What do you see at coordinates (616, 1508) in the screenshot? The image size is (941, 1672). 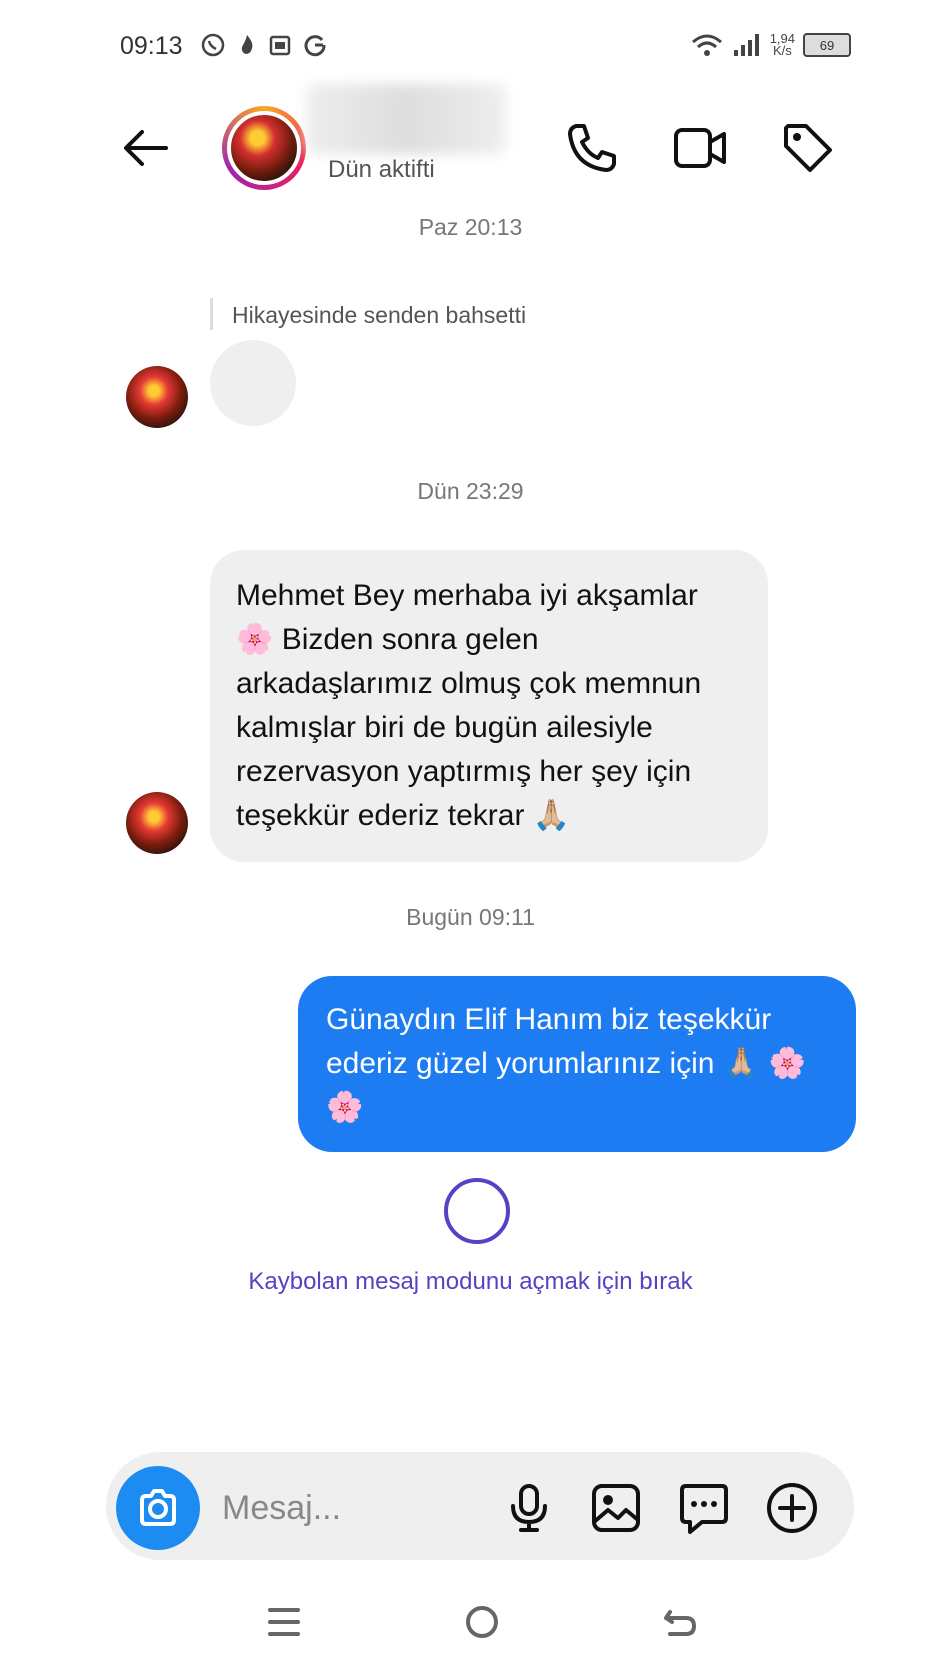 I see `image-icon` at bounding box center [616, 1508].